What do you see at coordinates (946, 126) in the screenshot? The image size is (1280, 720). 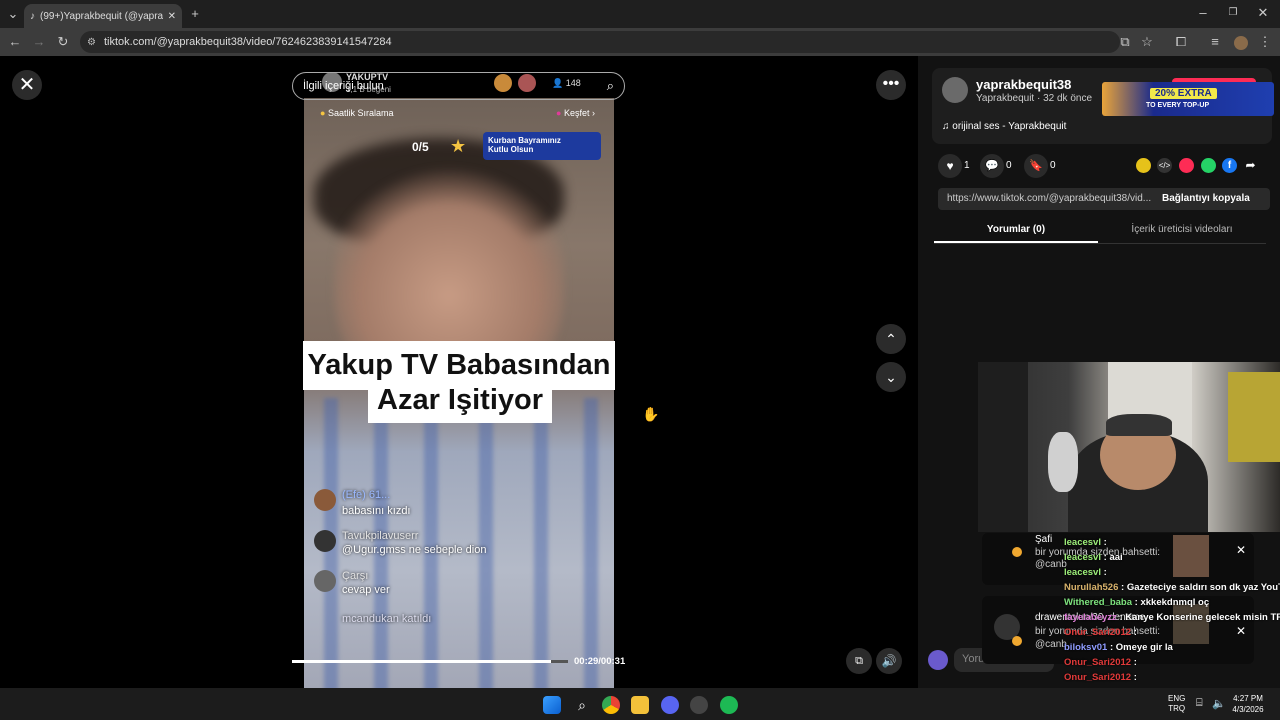 I see `music-note-icon: ♫` at bounding box center [946, 126].